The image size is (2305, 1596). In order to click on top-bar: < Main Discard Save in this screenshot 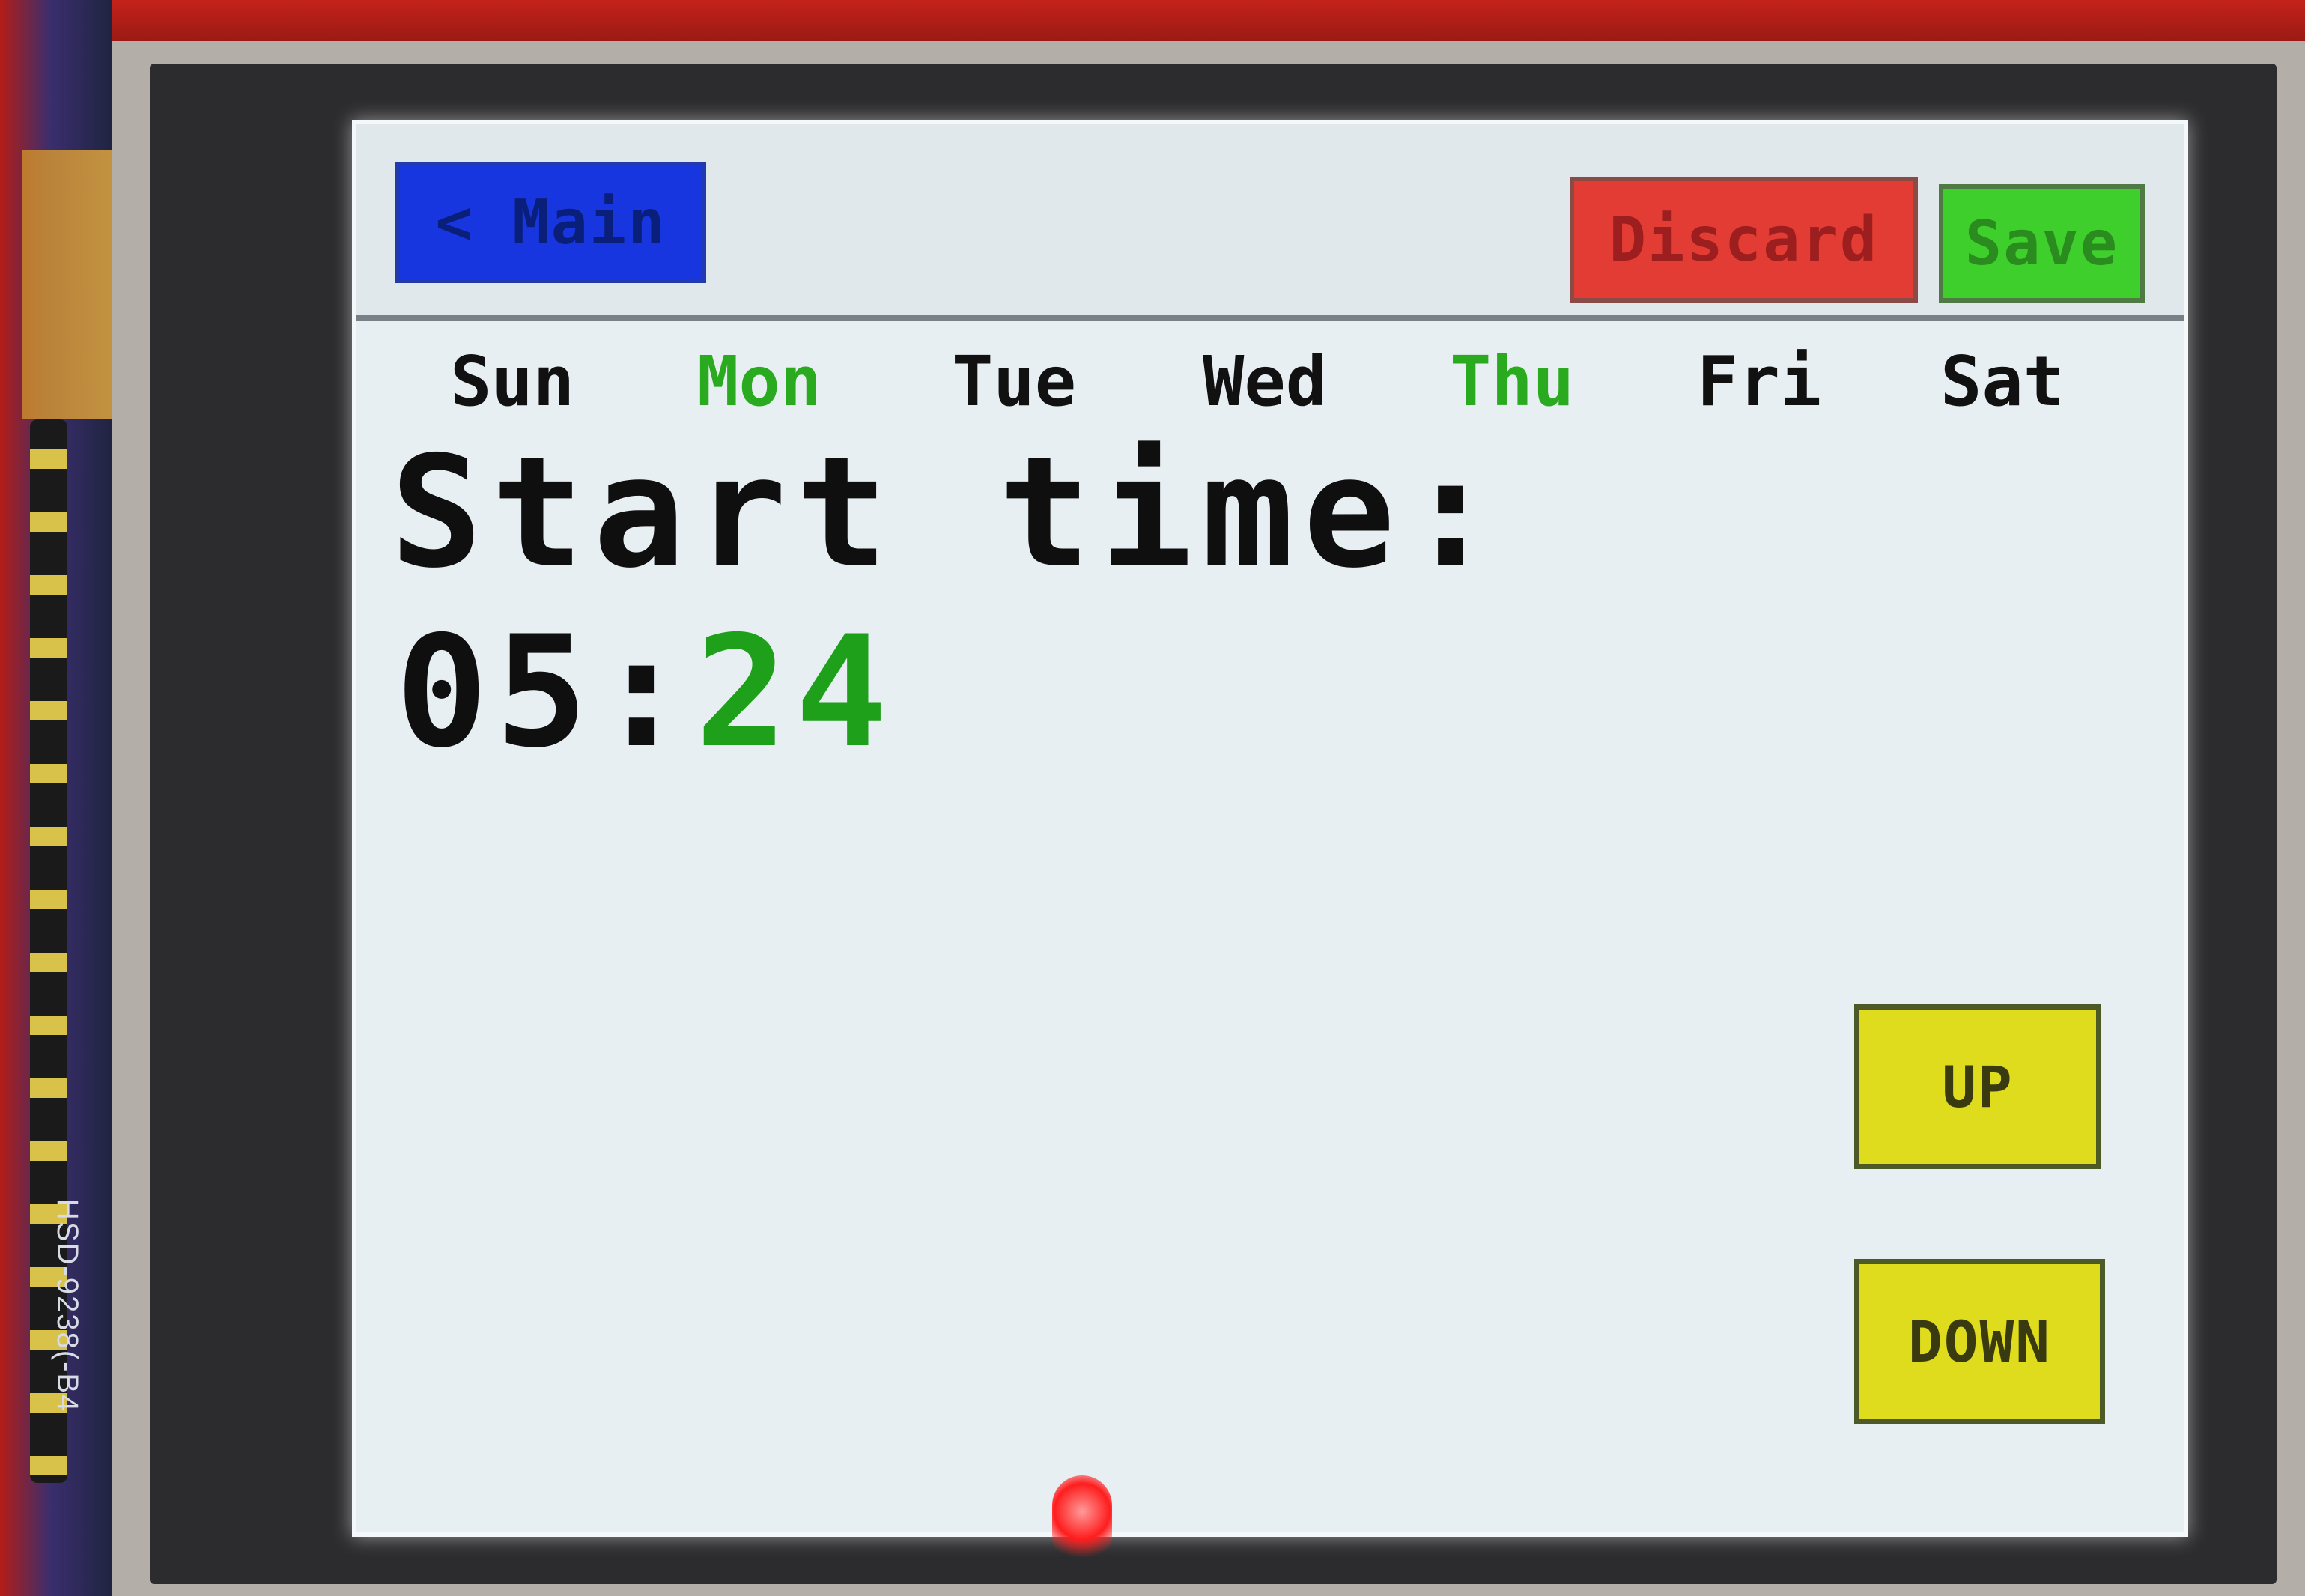, I will do `click(1270, 223)`.